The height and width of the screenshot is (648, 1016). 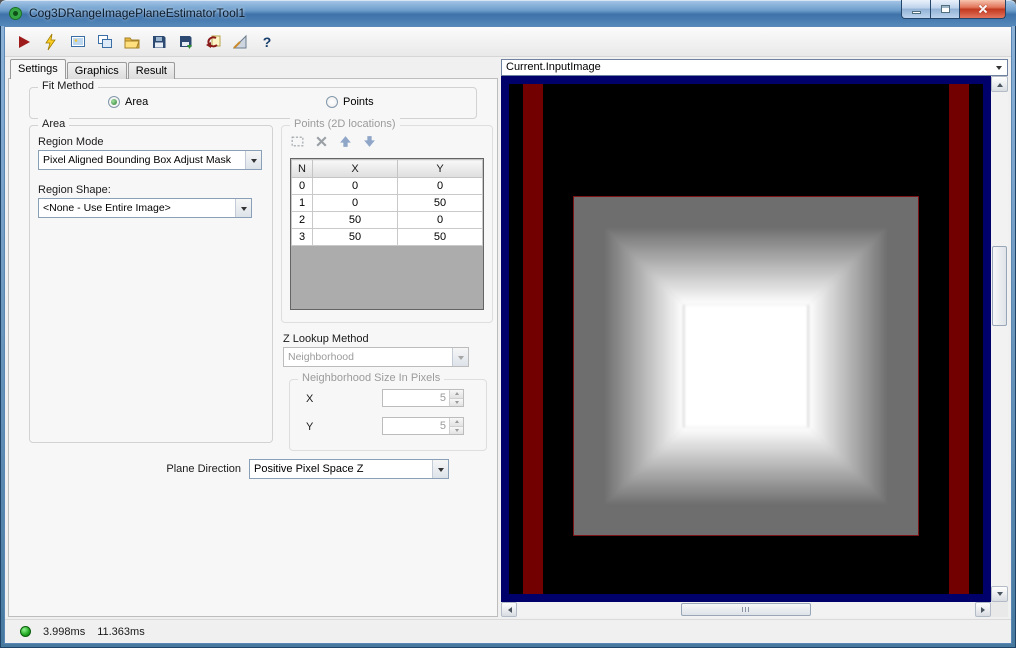 What do you see at coordinates (309, 469) in the screenshot?
I see `plane-direction-value: Positive Pixel Space Z` at bounding box center [309, 469].